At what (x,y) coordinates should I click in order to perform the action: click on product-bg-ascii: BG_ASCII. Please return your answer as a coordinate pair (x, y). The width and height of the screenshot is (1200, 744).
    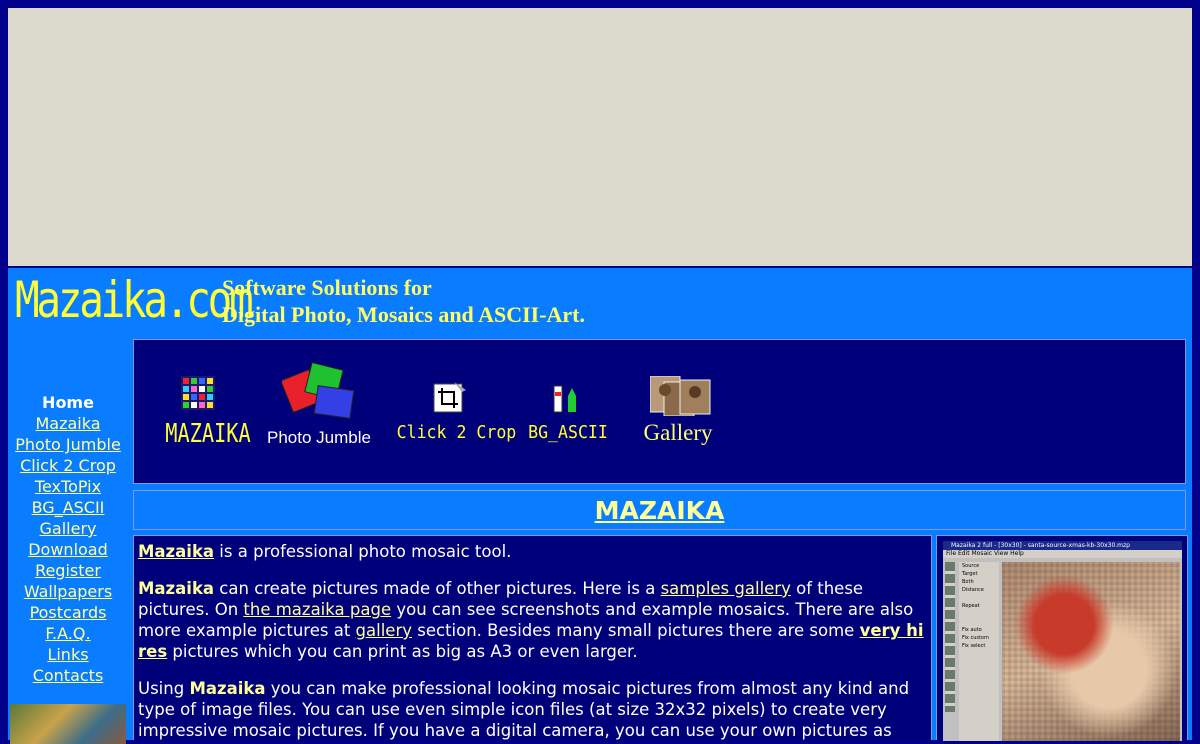
    Looking at the image, I should click on (568, 403).